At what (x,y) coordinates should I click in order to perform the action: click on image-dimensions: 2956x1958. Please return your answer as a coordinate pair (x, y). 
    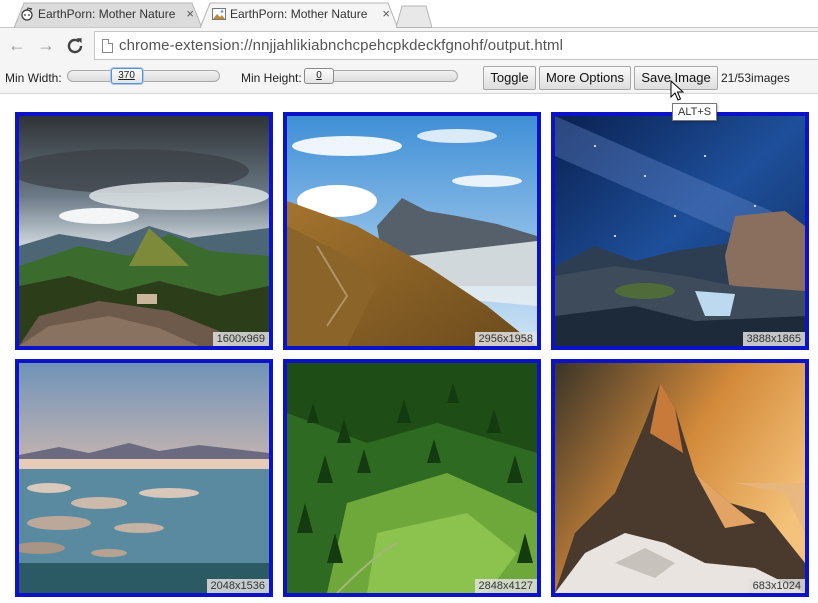
    Looking at the image, I should click on (505, 339).